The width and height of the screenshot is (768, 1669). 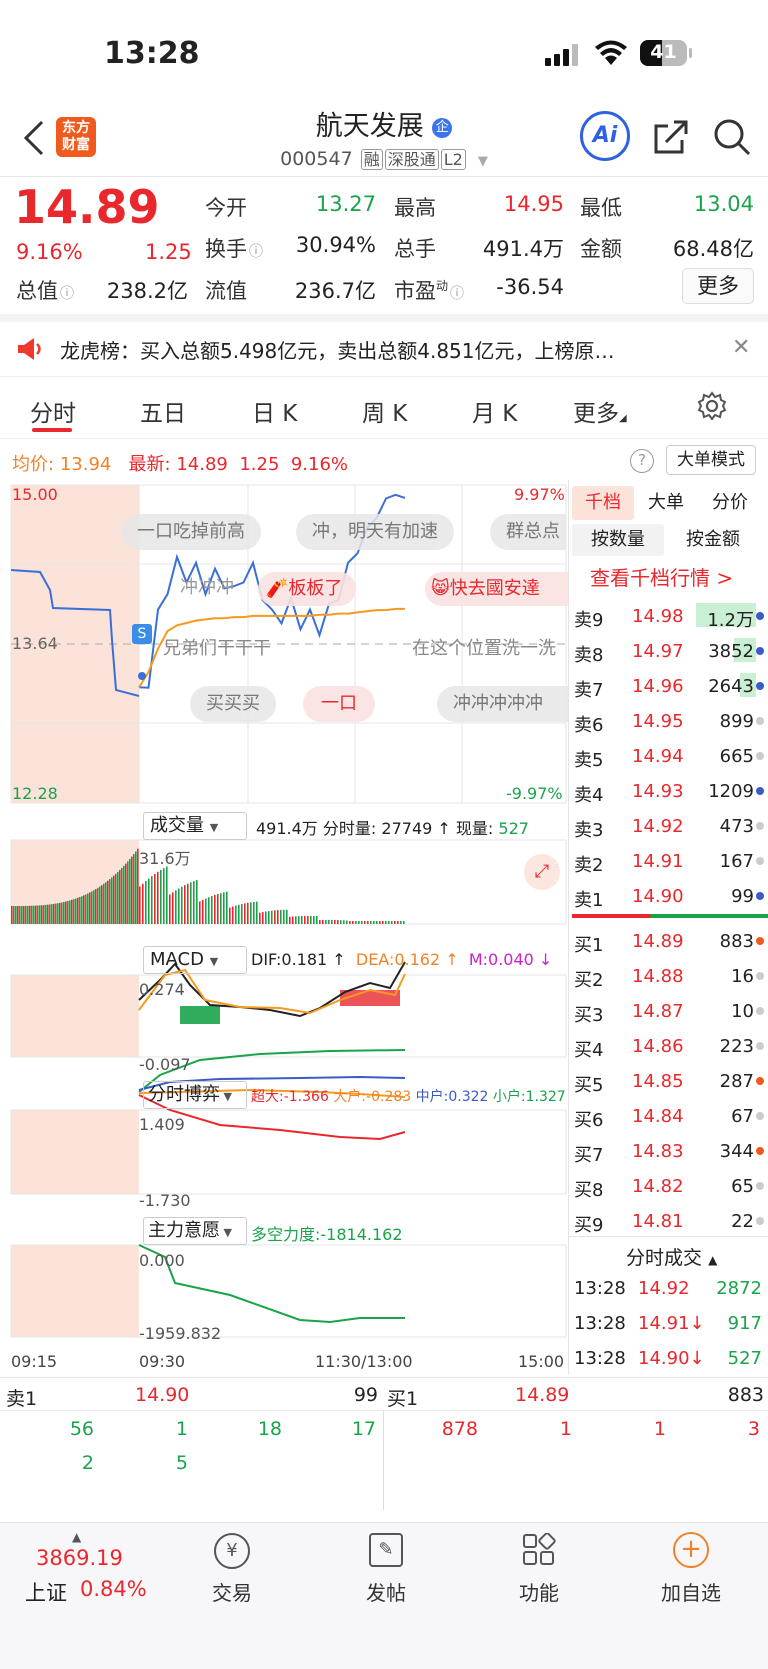 I want to click on trade-row: 13:28 14.90↓ 527, so click(x=670, y=1359).